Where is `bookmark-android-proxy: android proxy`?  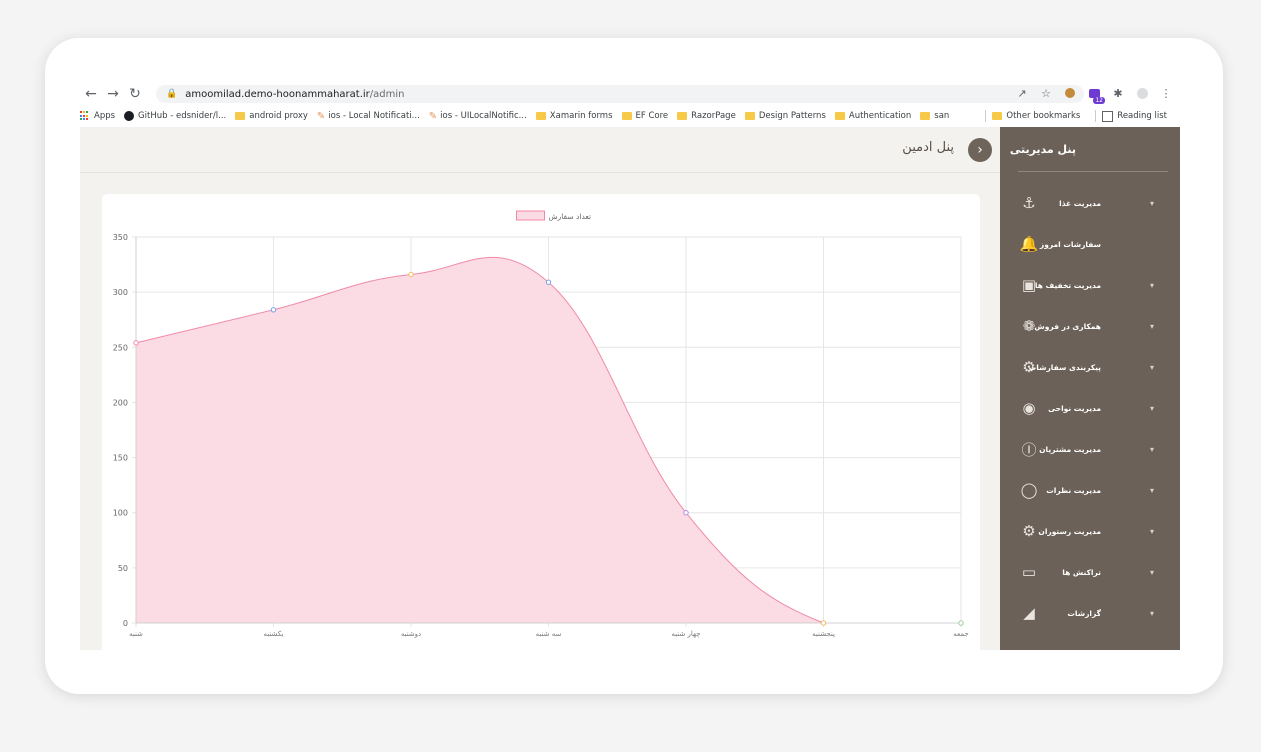 bookmark-android-proxy: android proxy is located at coordinates (271, 116).